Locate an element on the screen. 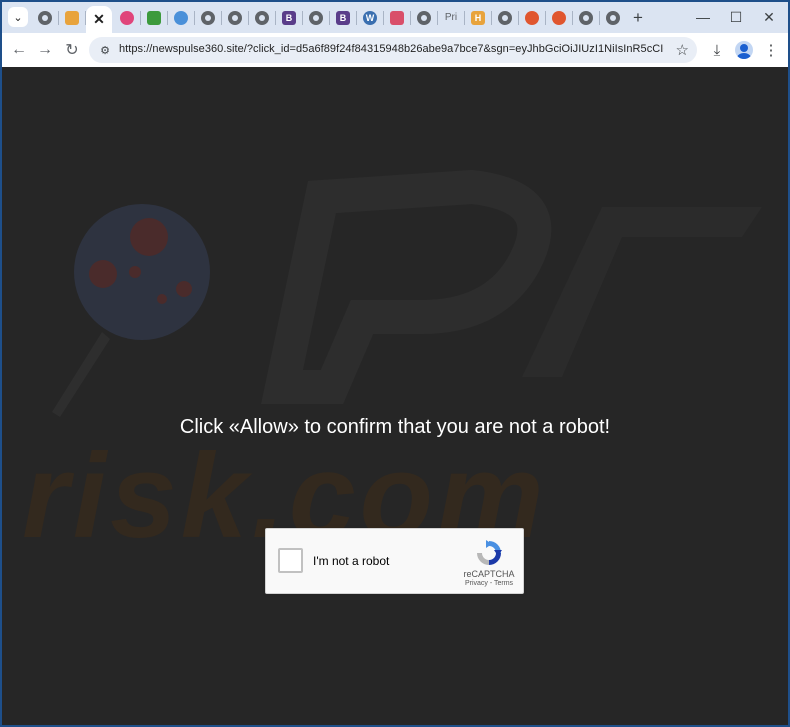 The image size is (790, 727). tab: H is located at coordinates (478, 18).